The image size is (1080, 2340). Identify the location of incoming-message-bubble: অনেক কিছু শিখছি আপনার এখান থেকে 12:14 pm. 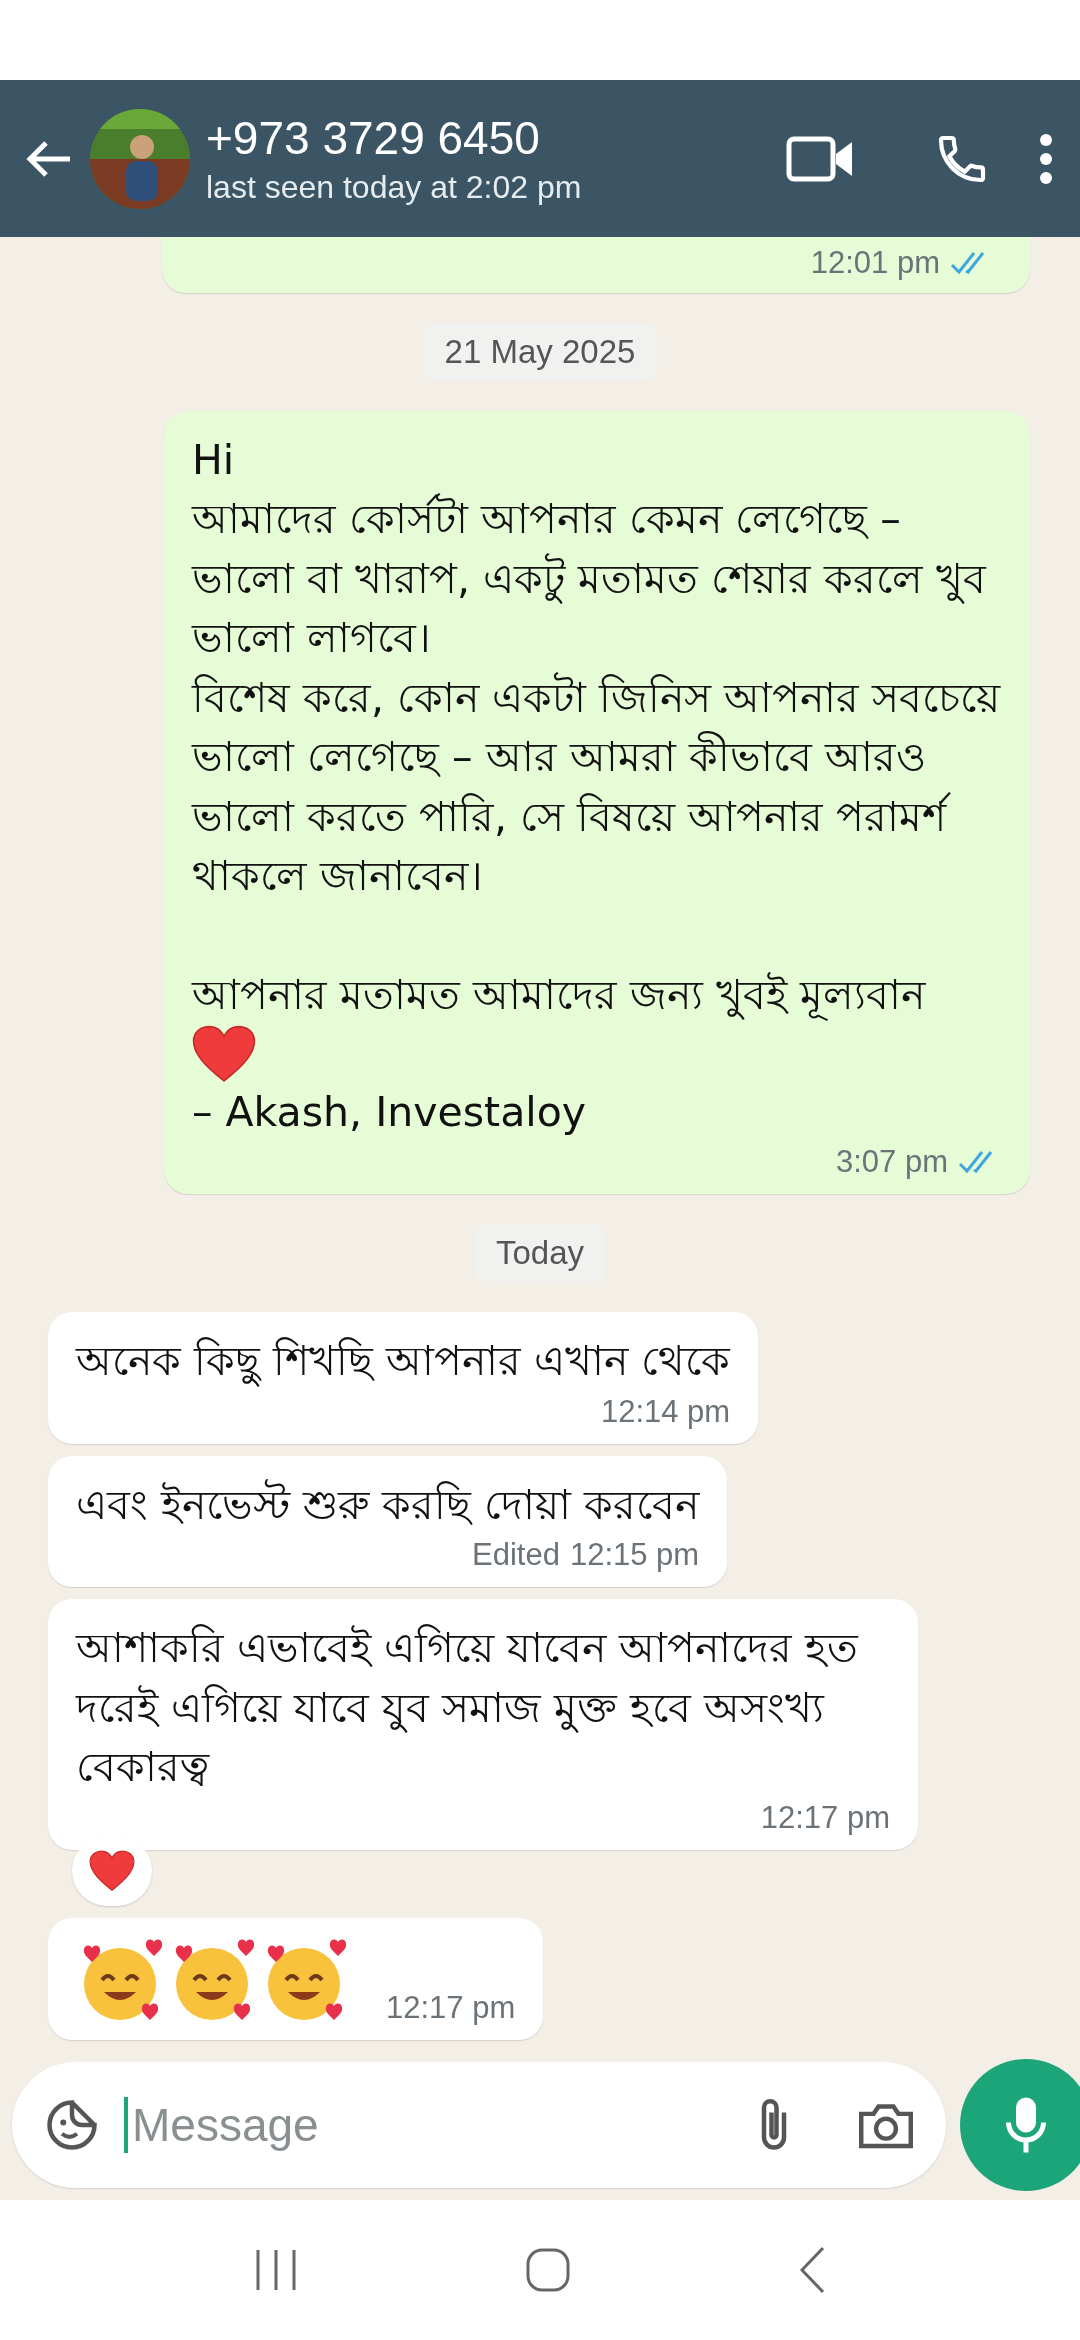
(403, 1378).